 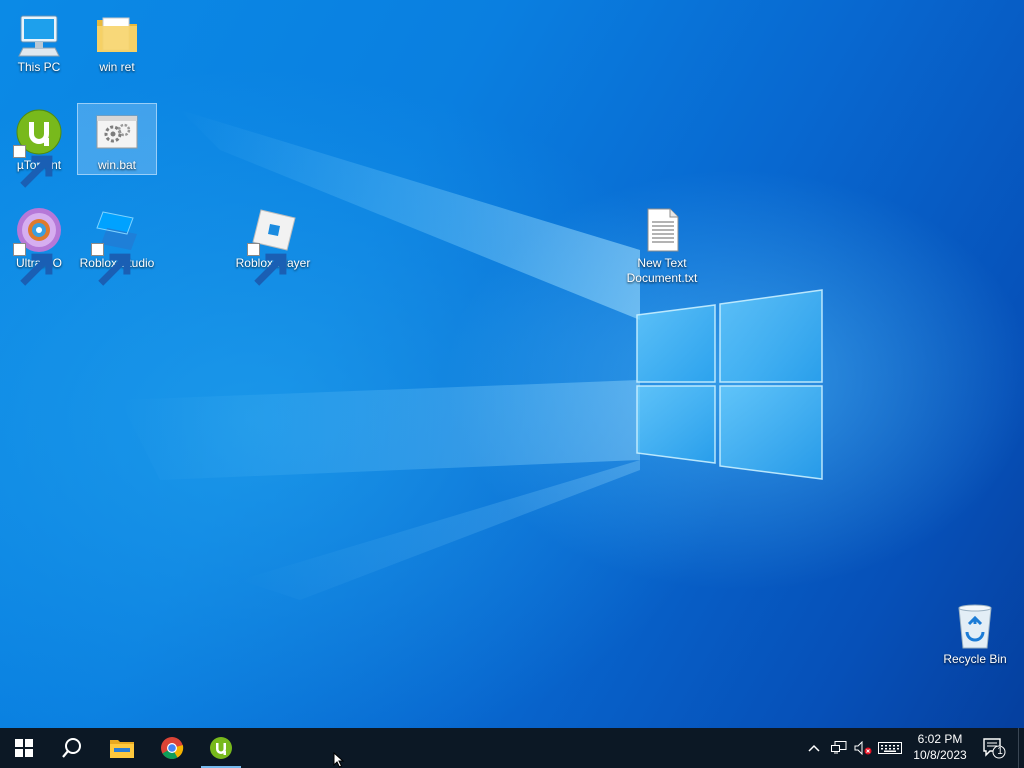 I want to click on desktop-icon-ultraiso: UltraISO, so click(x=39, y=244).